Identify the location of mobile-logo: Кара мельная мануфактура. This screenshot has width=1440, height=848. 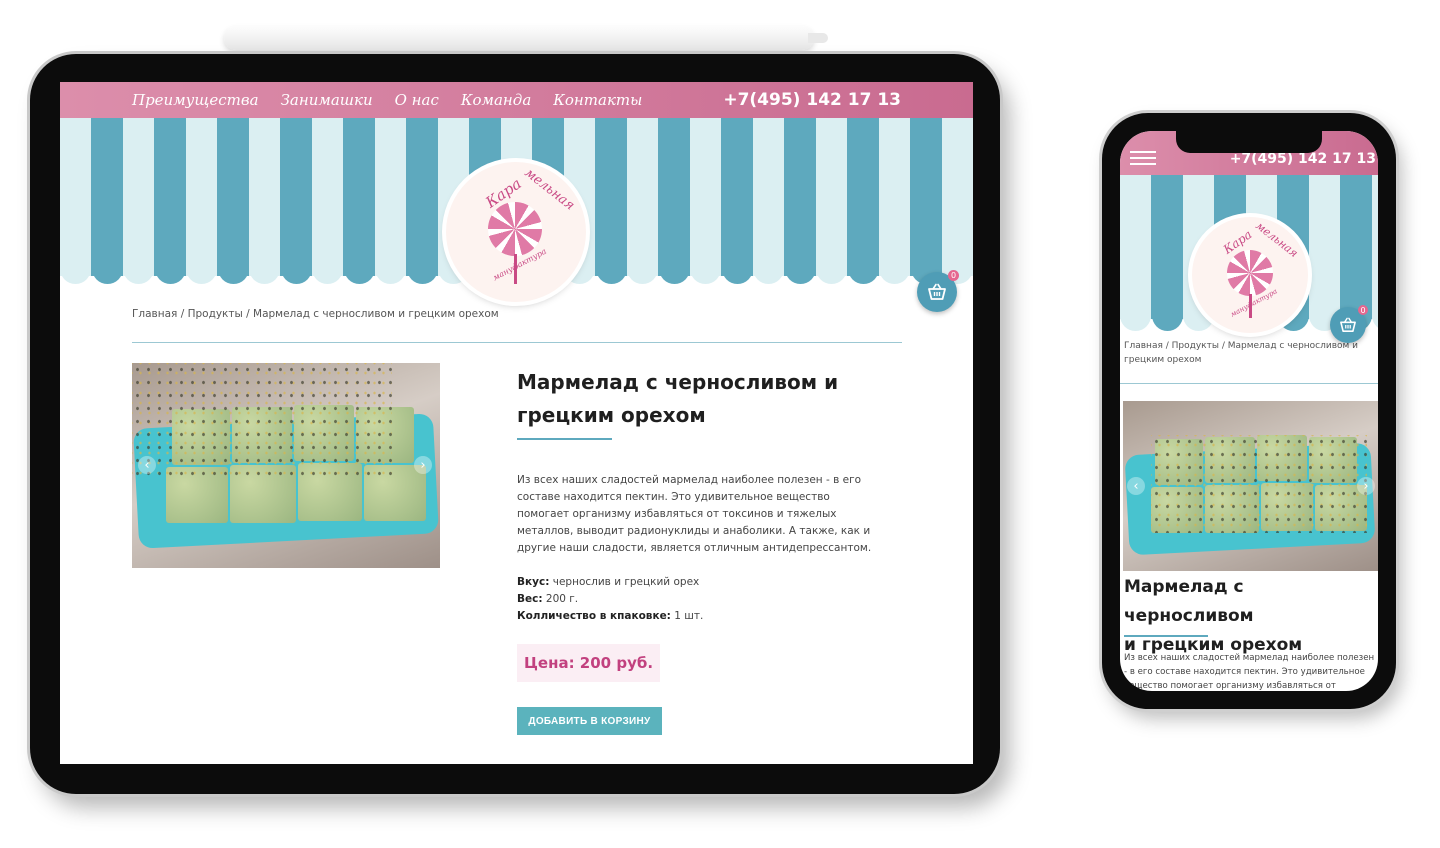
(1250, 275).